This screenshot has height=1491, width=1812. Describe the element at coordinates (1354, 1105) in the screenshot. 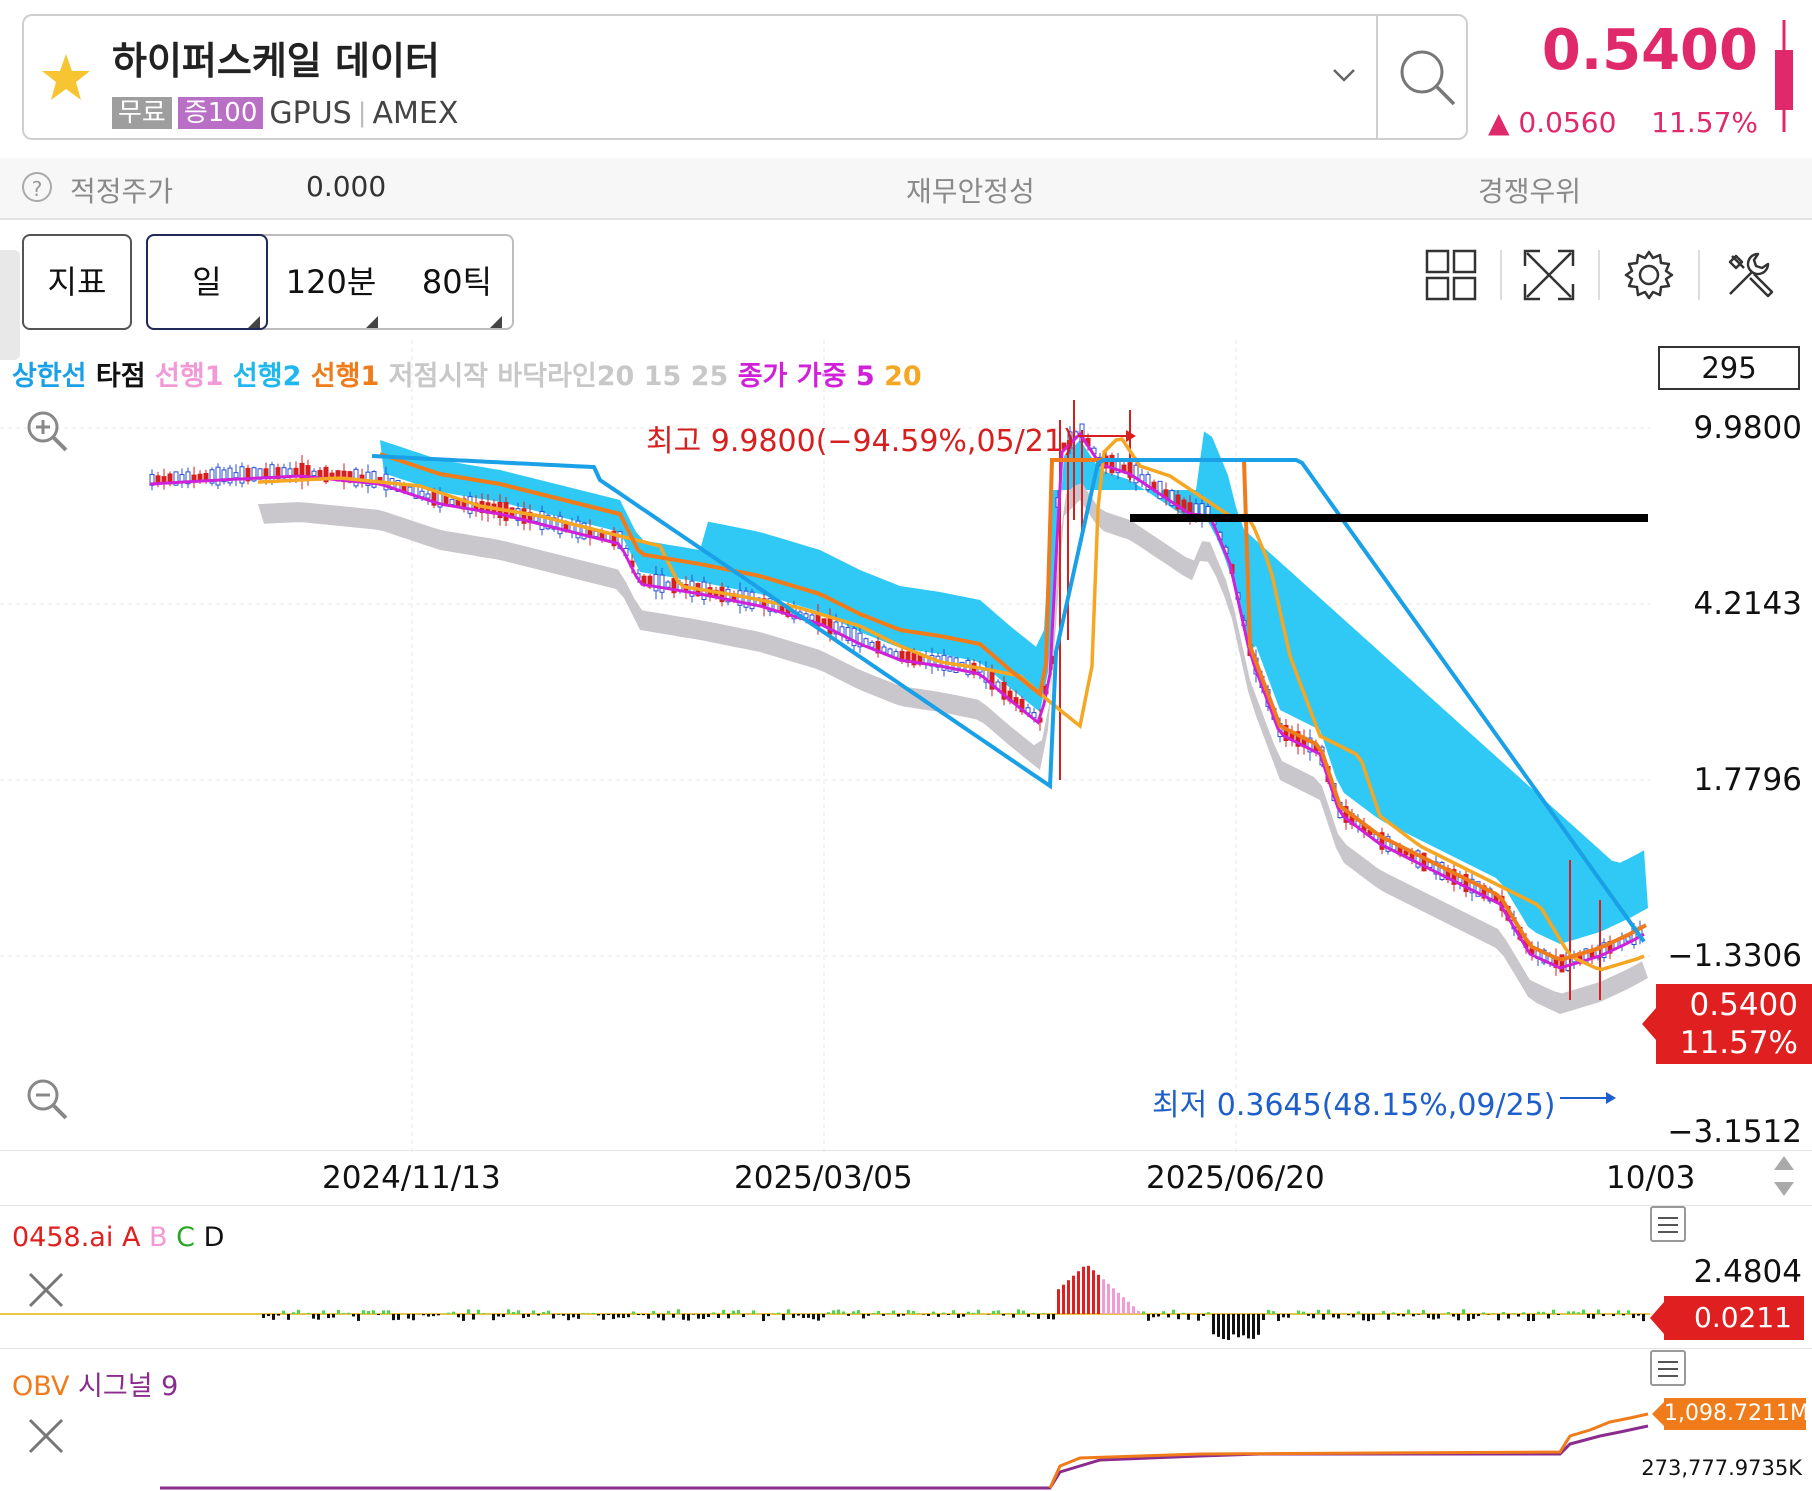

I see `low-price-annotation: 최저 0.3645(48.15%,09/25)` at that location.